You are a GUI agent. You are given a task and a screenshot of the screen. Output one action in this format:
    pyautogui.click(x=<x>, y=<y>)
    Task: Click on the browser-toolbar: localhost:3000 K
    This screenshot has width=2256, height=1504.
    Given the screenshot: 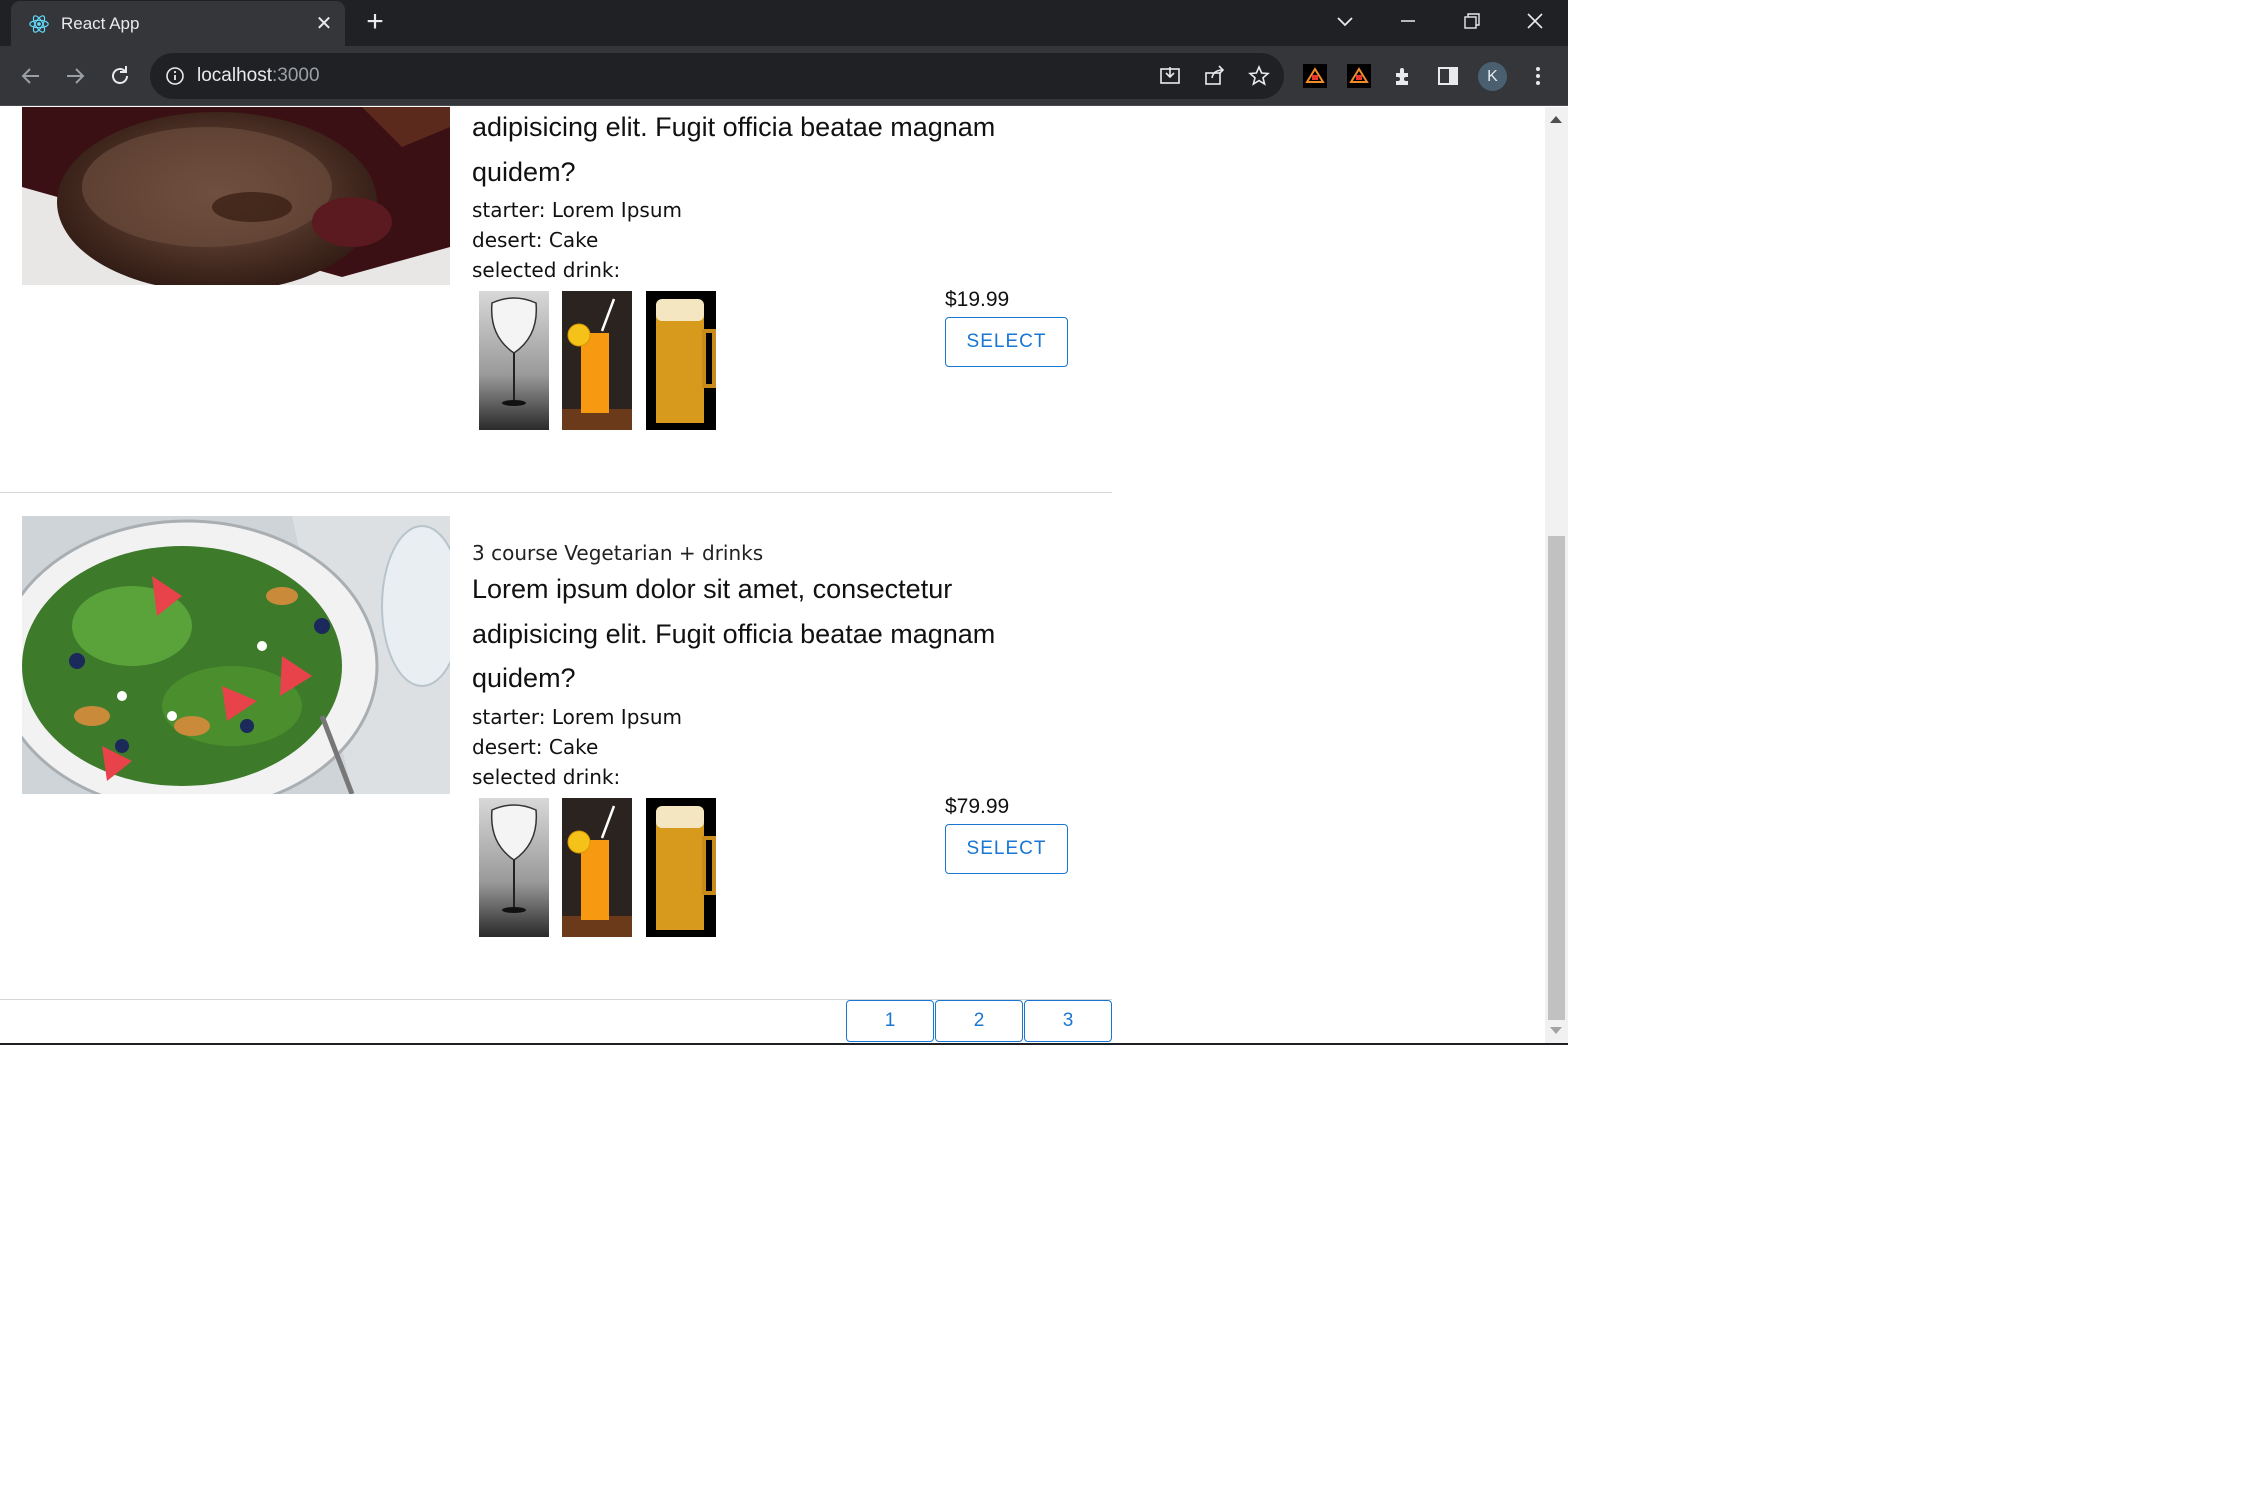 What is the action you would take?
    pyautogui.click(x=784, y=76)
    